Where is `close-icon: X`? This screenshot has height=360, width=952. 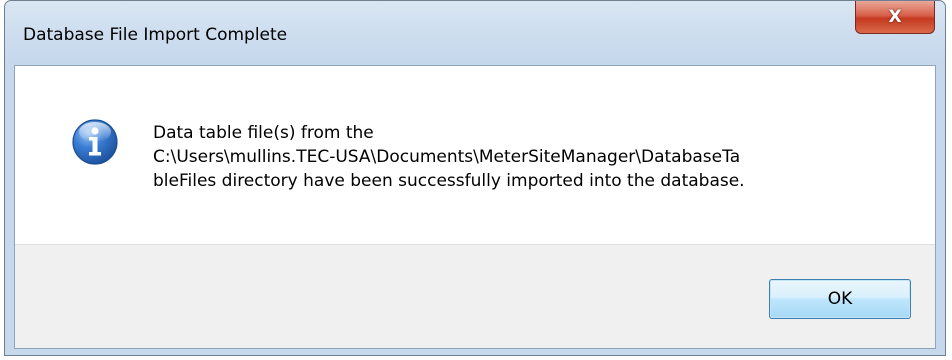
close-icon: X is located at coordinates (895, 16).